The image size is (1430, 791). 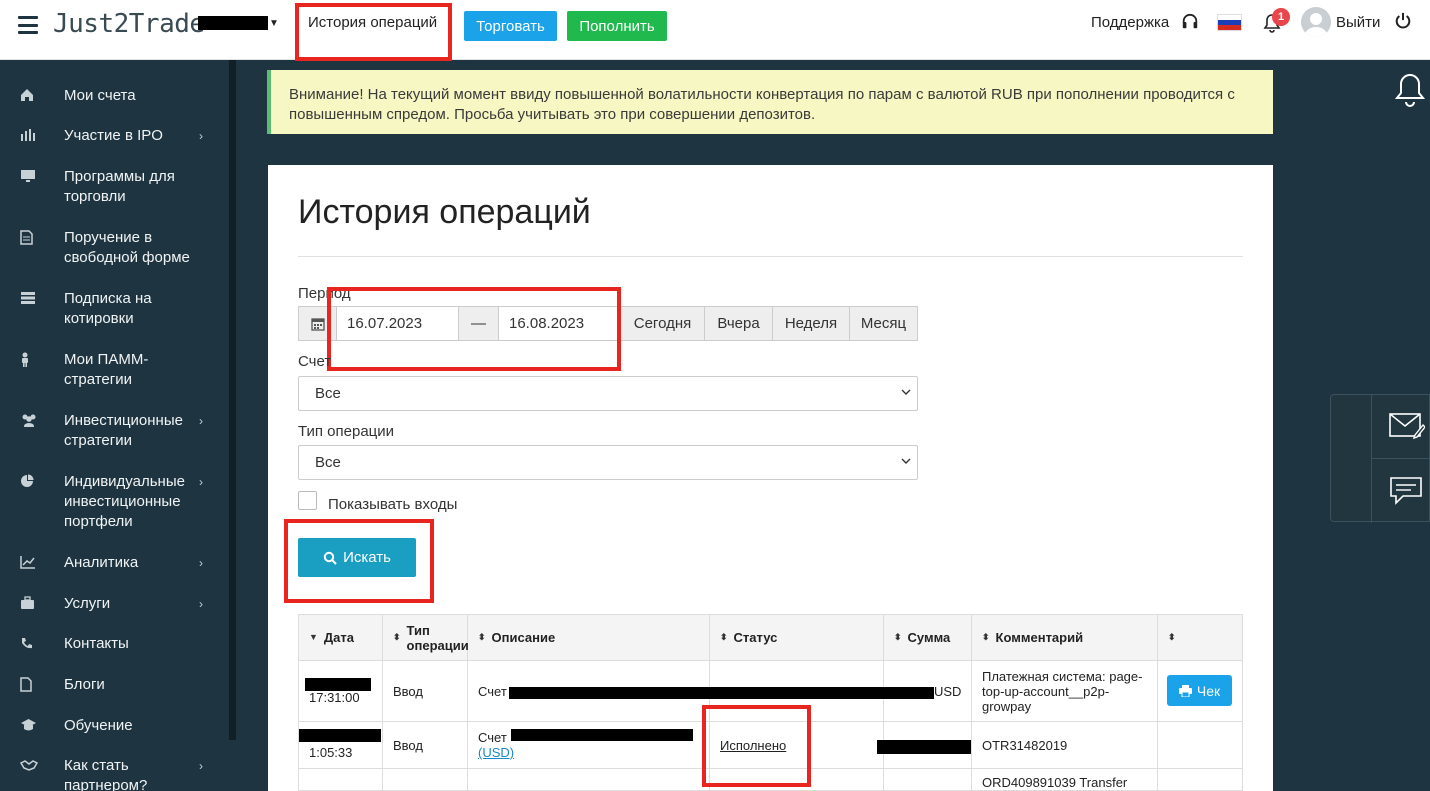 I want to click on nav-history-link: История операций, so click(x=372, y=22).